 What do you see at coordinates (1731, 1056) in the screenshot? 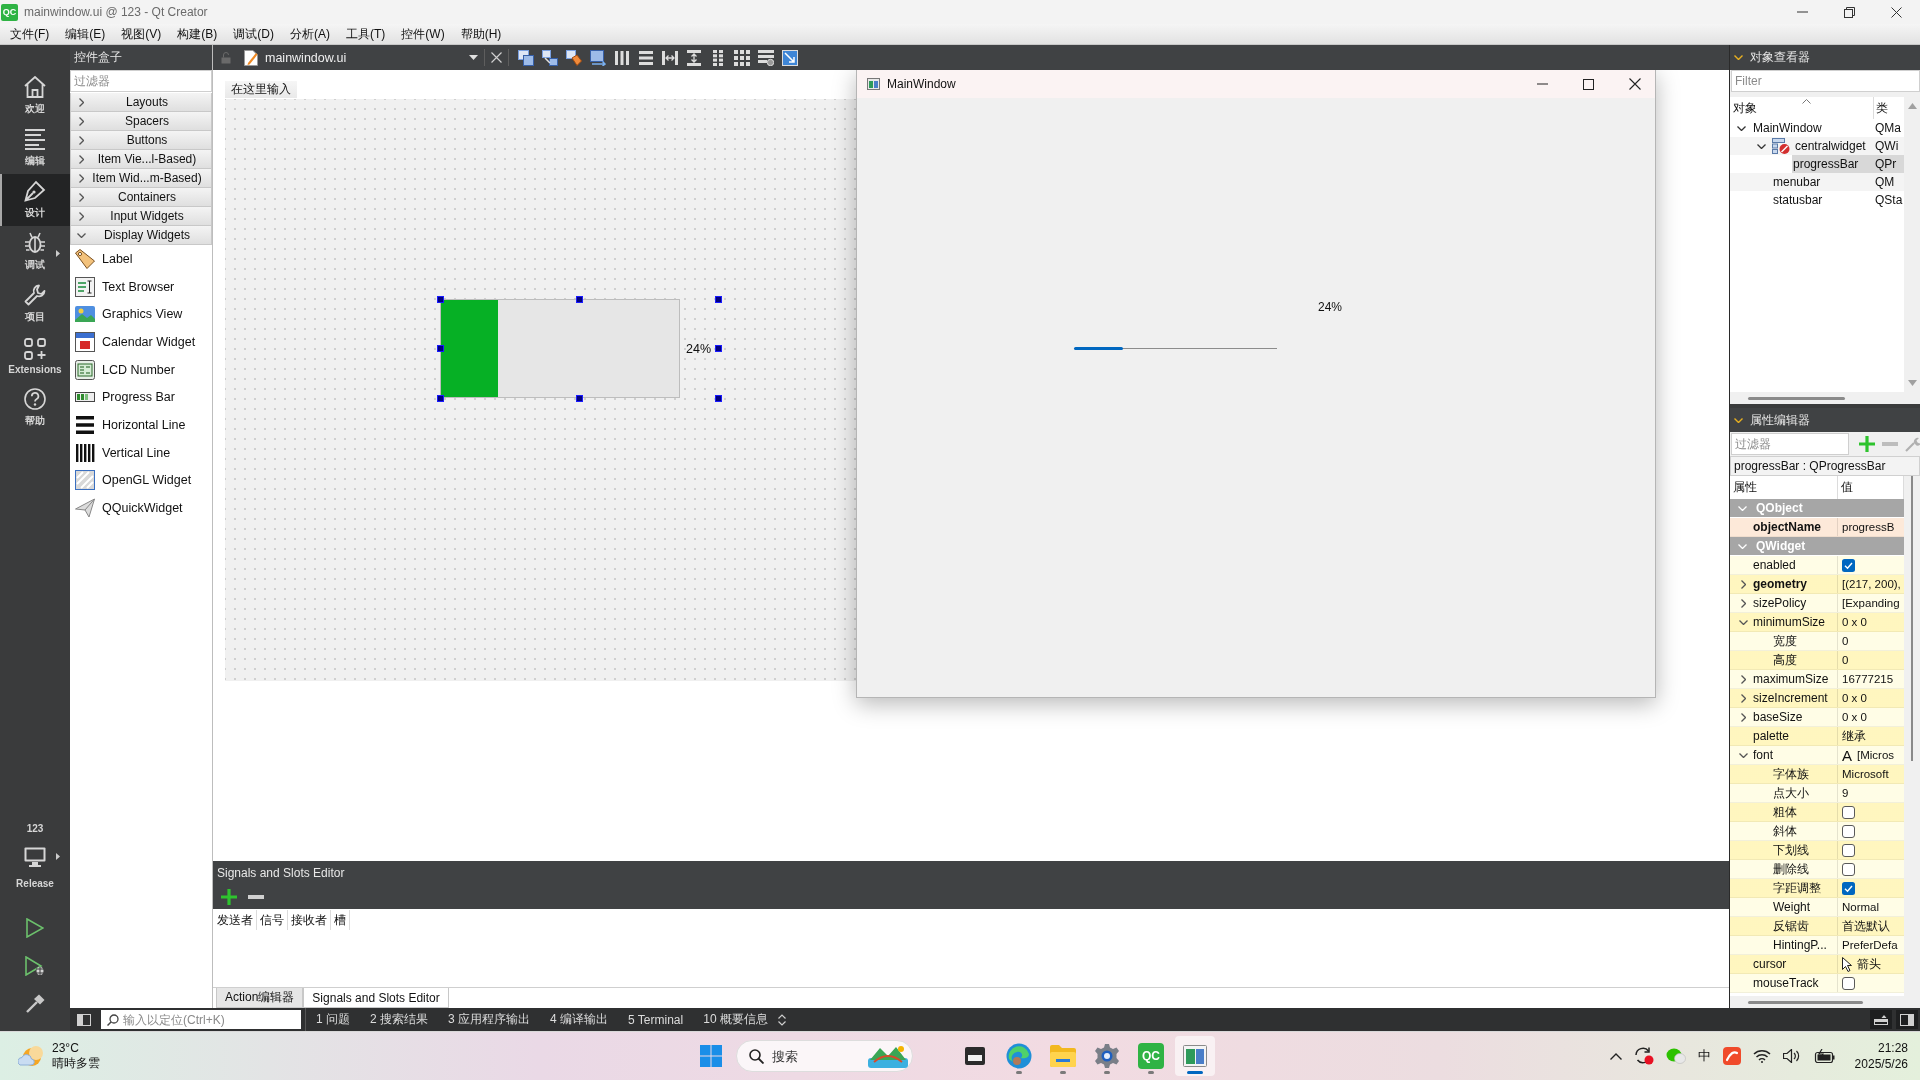
I see `tray-app-icon` at bounding box center [1731, 1056].